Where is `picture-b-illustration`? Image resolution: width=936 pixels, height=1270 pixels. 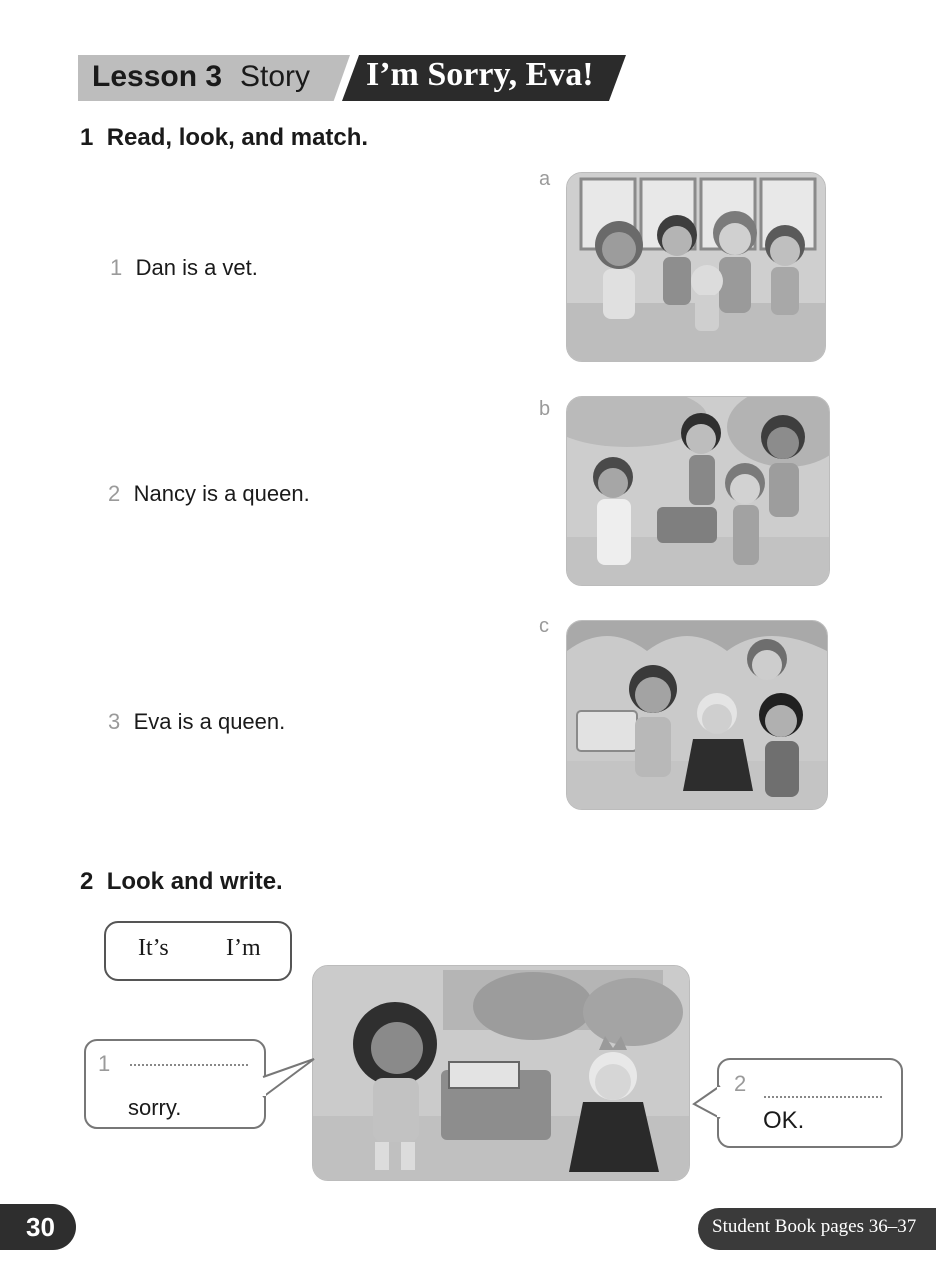
picture-b-illustration is located at coordinates (698, 491).